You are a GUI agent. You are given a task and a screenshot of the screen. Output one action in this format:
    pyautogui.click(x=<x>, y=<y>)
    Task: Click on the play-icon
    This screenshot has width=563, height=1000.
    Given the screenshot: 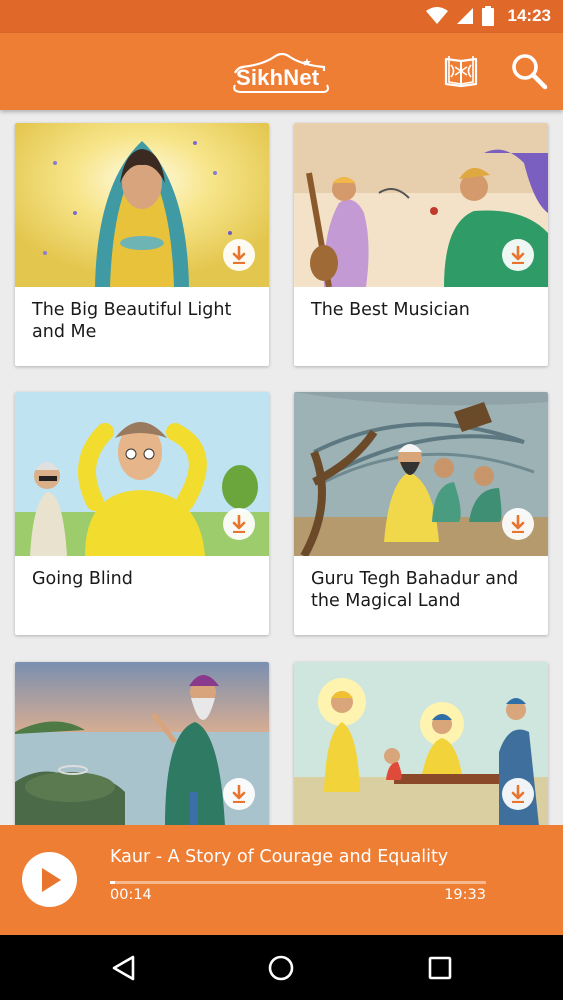 What is the action you would take?
    pyautogui.click(x=51, y=879)
    